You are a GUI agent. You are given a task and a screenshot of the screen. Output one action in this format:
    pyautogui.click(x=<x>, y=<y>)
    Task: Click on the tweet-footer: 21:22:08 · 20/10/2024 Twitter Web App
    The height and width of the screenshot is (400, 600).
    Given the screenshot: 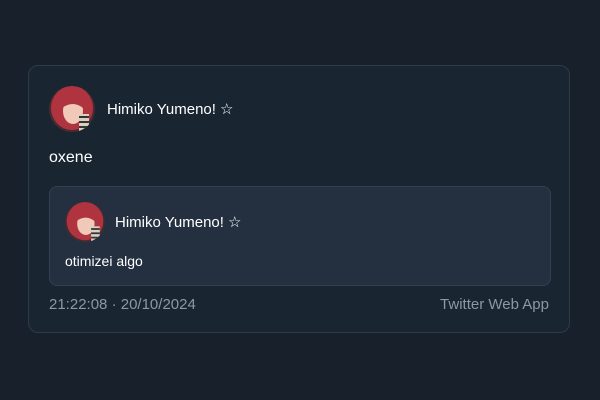 What is the action you would take?
    pyautogui.click(x=299, y=304)
    